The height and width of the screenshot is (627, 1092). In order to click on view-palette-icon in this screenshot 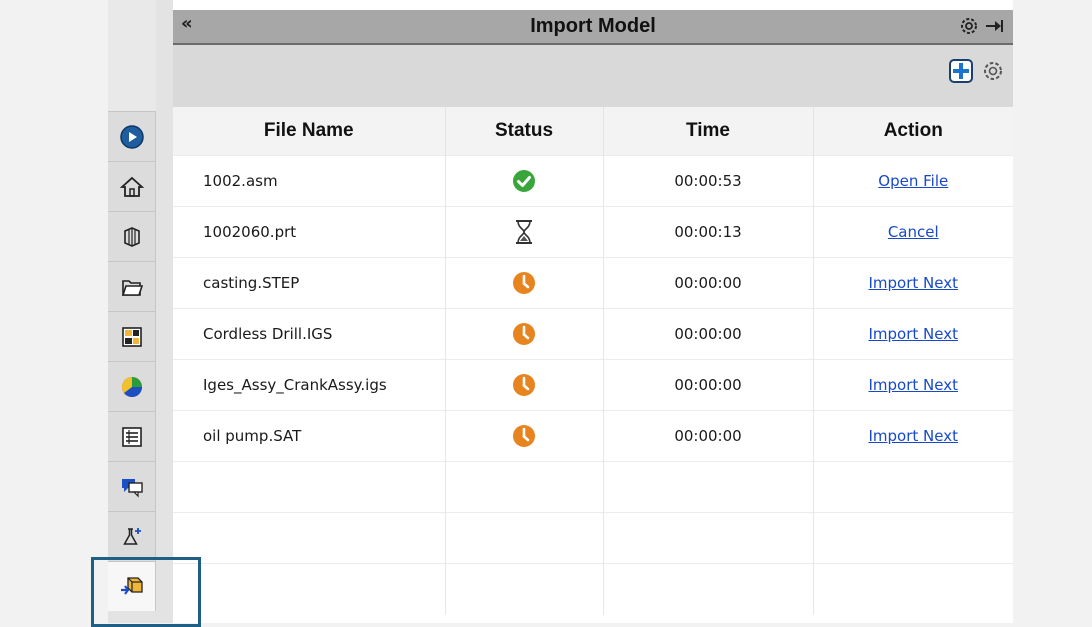, I will do `click(132, 337)`.